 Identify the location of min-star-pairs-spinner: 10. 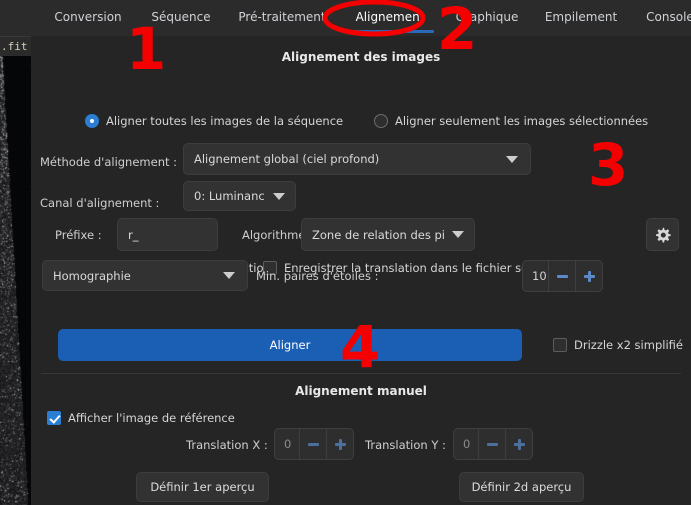
(562, 276).